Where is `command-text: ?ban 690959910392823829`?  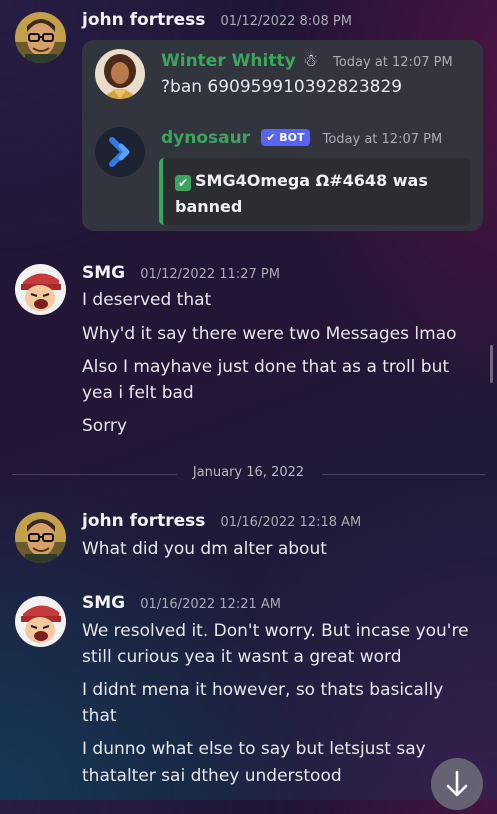
command-text: ?ban 690959910392823829 is located at coordinates (282, 87).